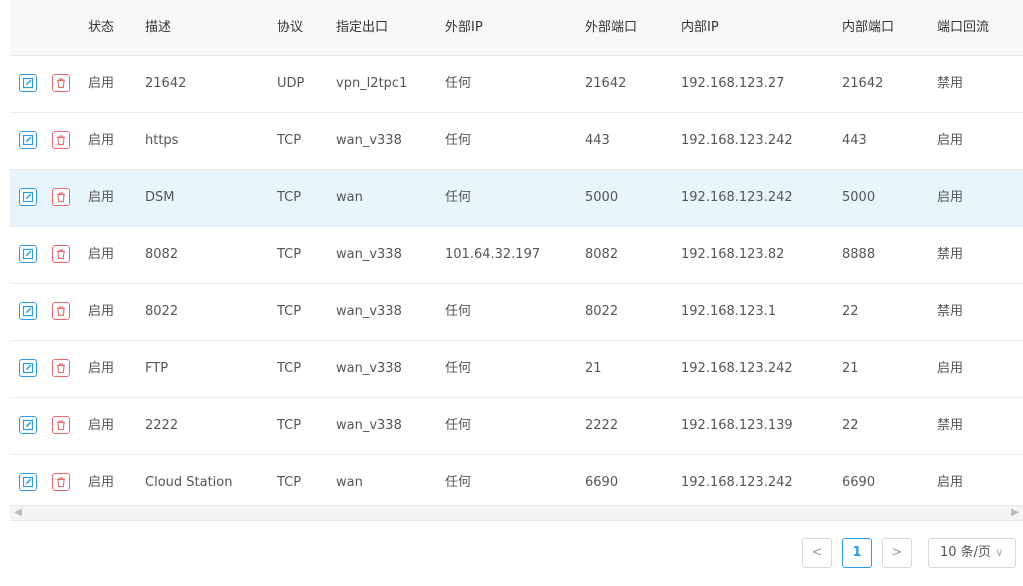 This screenshot has width=1023, height=586. I want to click on description-cell: DSM, so click(160, 197).